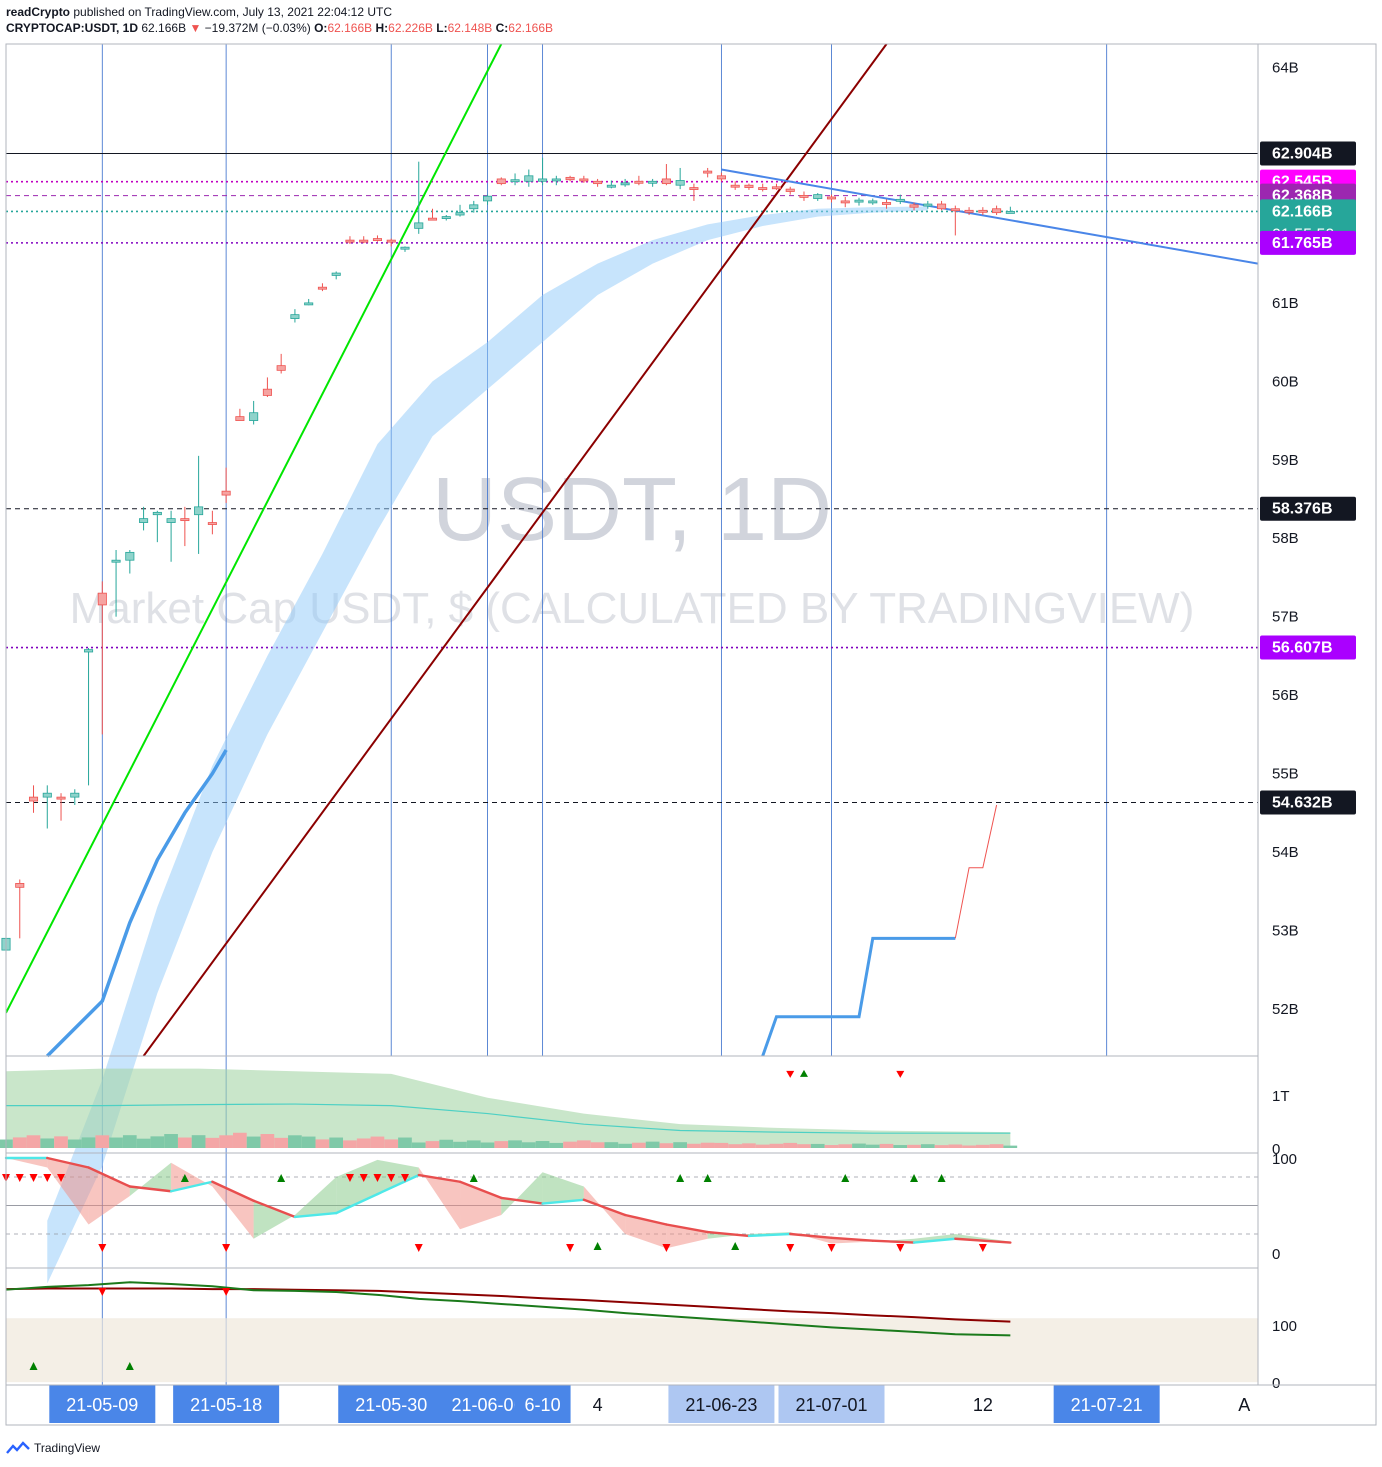  Describe the element at coordinates (508, 1108) in the screenshot. I see `volume-band` at that location.